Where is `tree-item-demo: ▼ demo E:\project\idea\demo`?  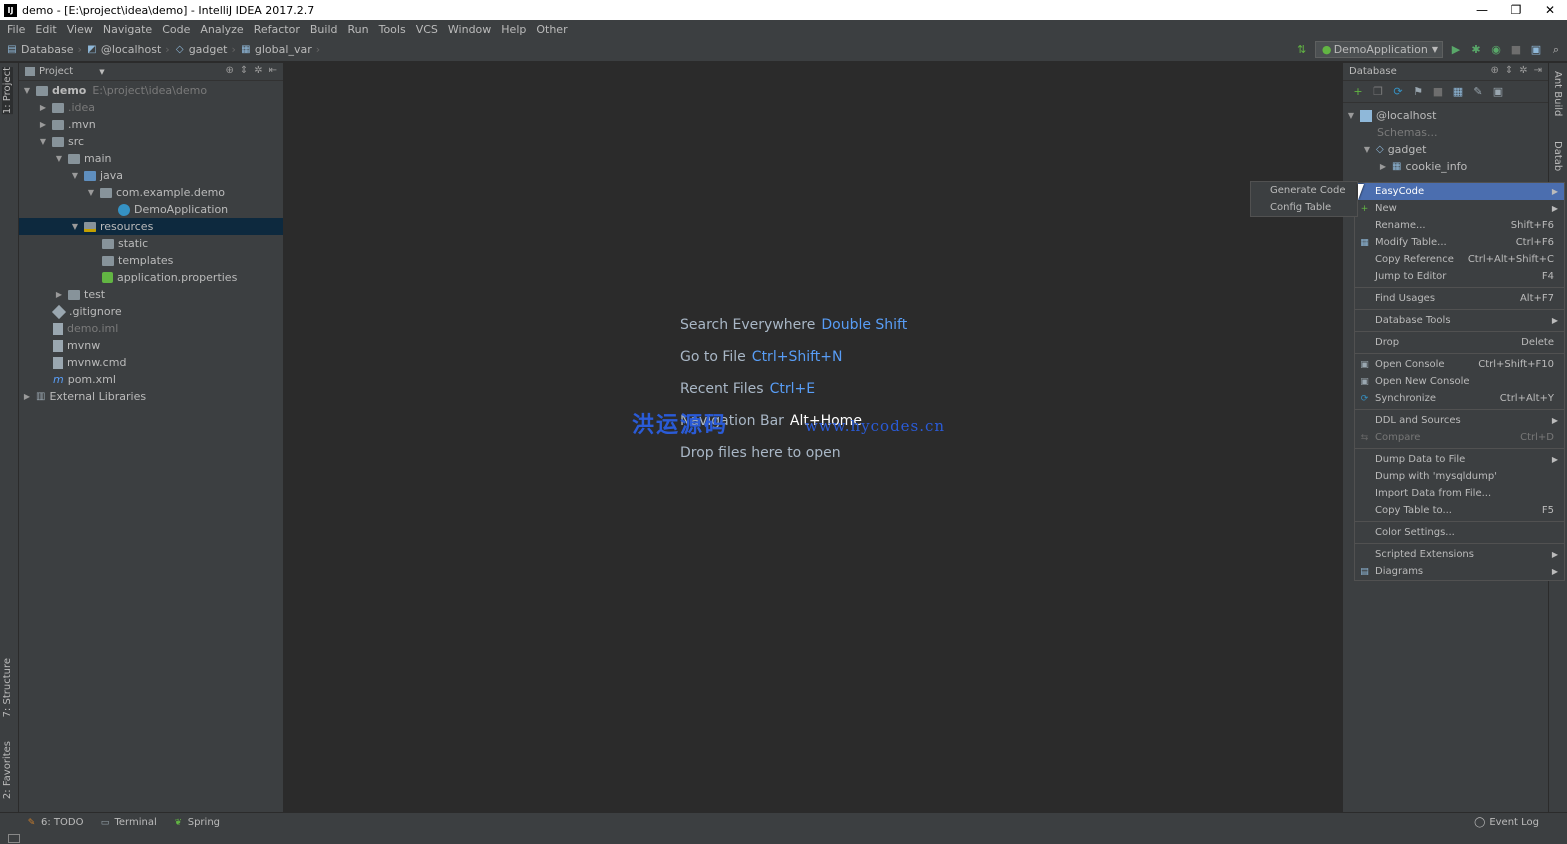 tree-item-demo: ▼ demo E:\project\idea\demo is located at coordinates (114, 90).